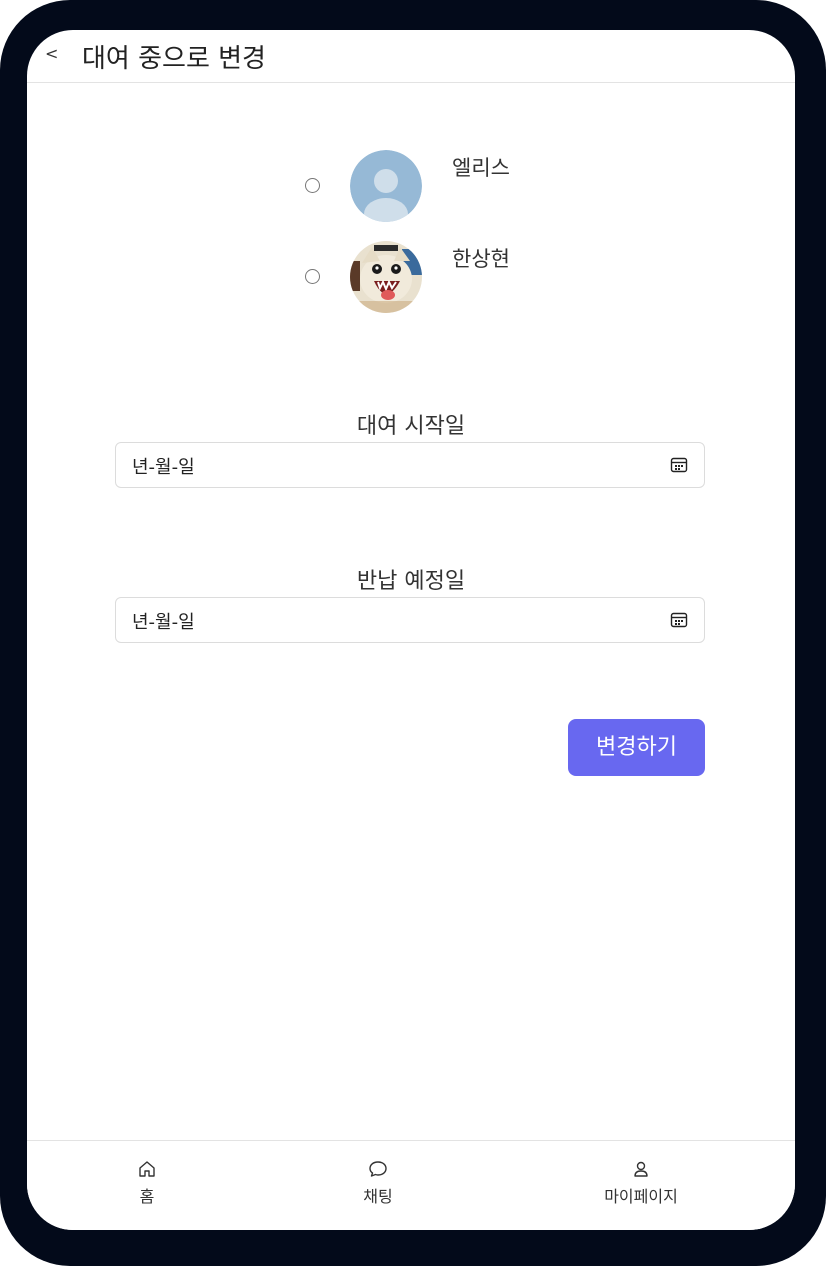 This screenshot has width=826, height=1266. What do you see at coordinates (636, 747) in the screenshot?
I see `submit-button: 변경하기` at bounding box center [636, 747].